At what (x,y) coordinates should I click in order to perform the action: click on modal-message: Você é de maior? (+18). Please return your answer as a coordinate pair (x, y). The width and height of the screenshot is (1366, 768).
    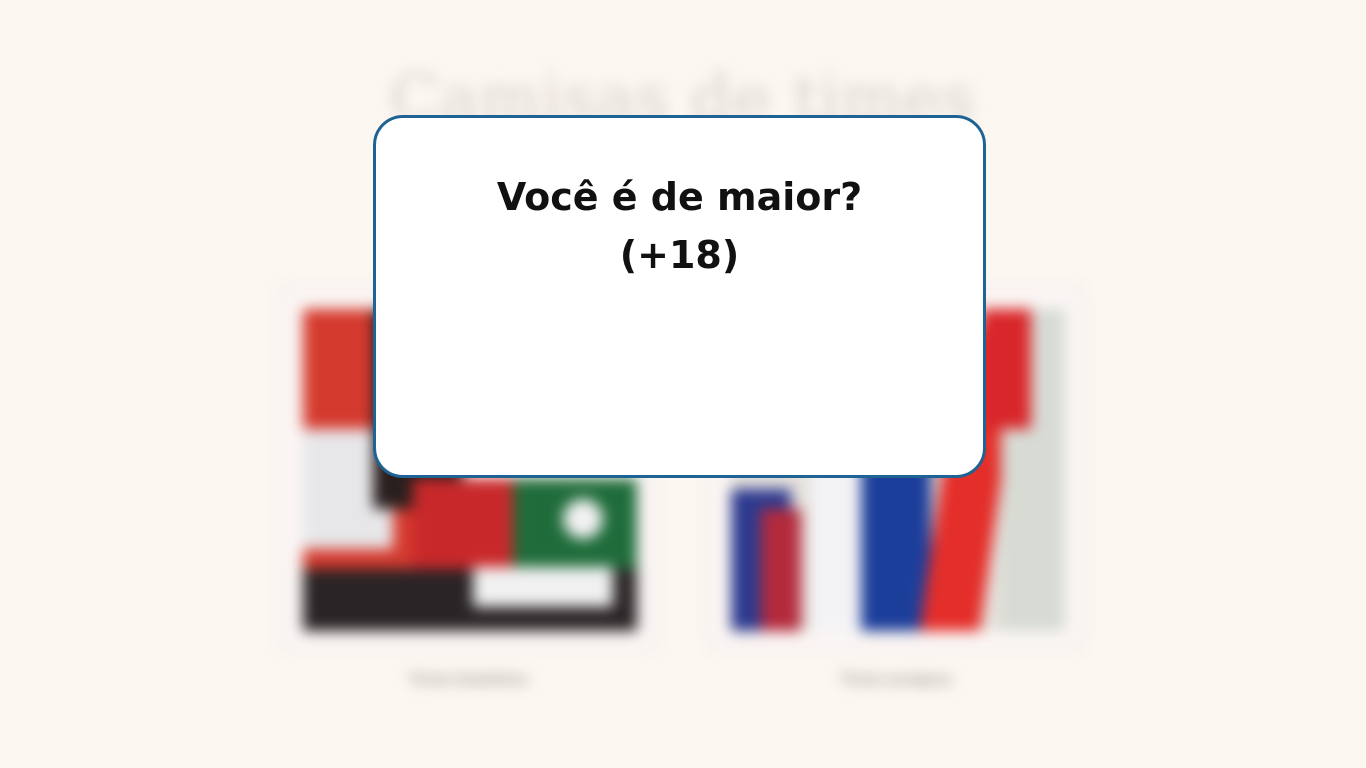
    Looking at the image, I should click on (679, 226).